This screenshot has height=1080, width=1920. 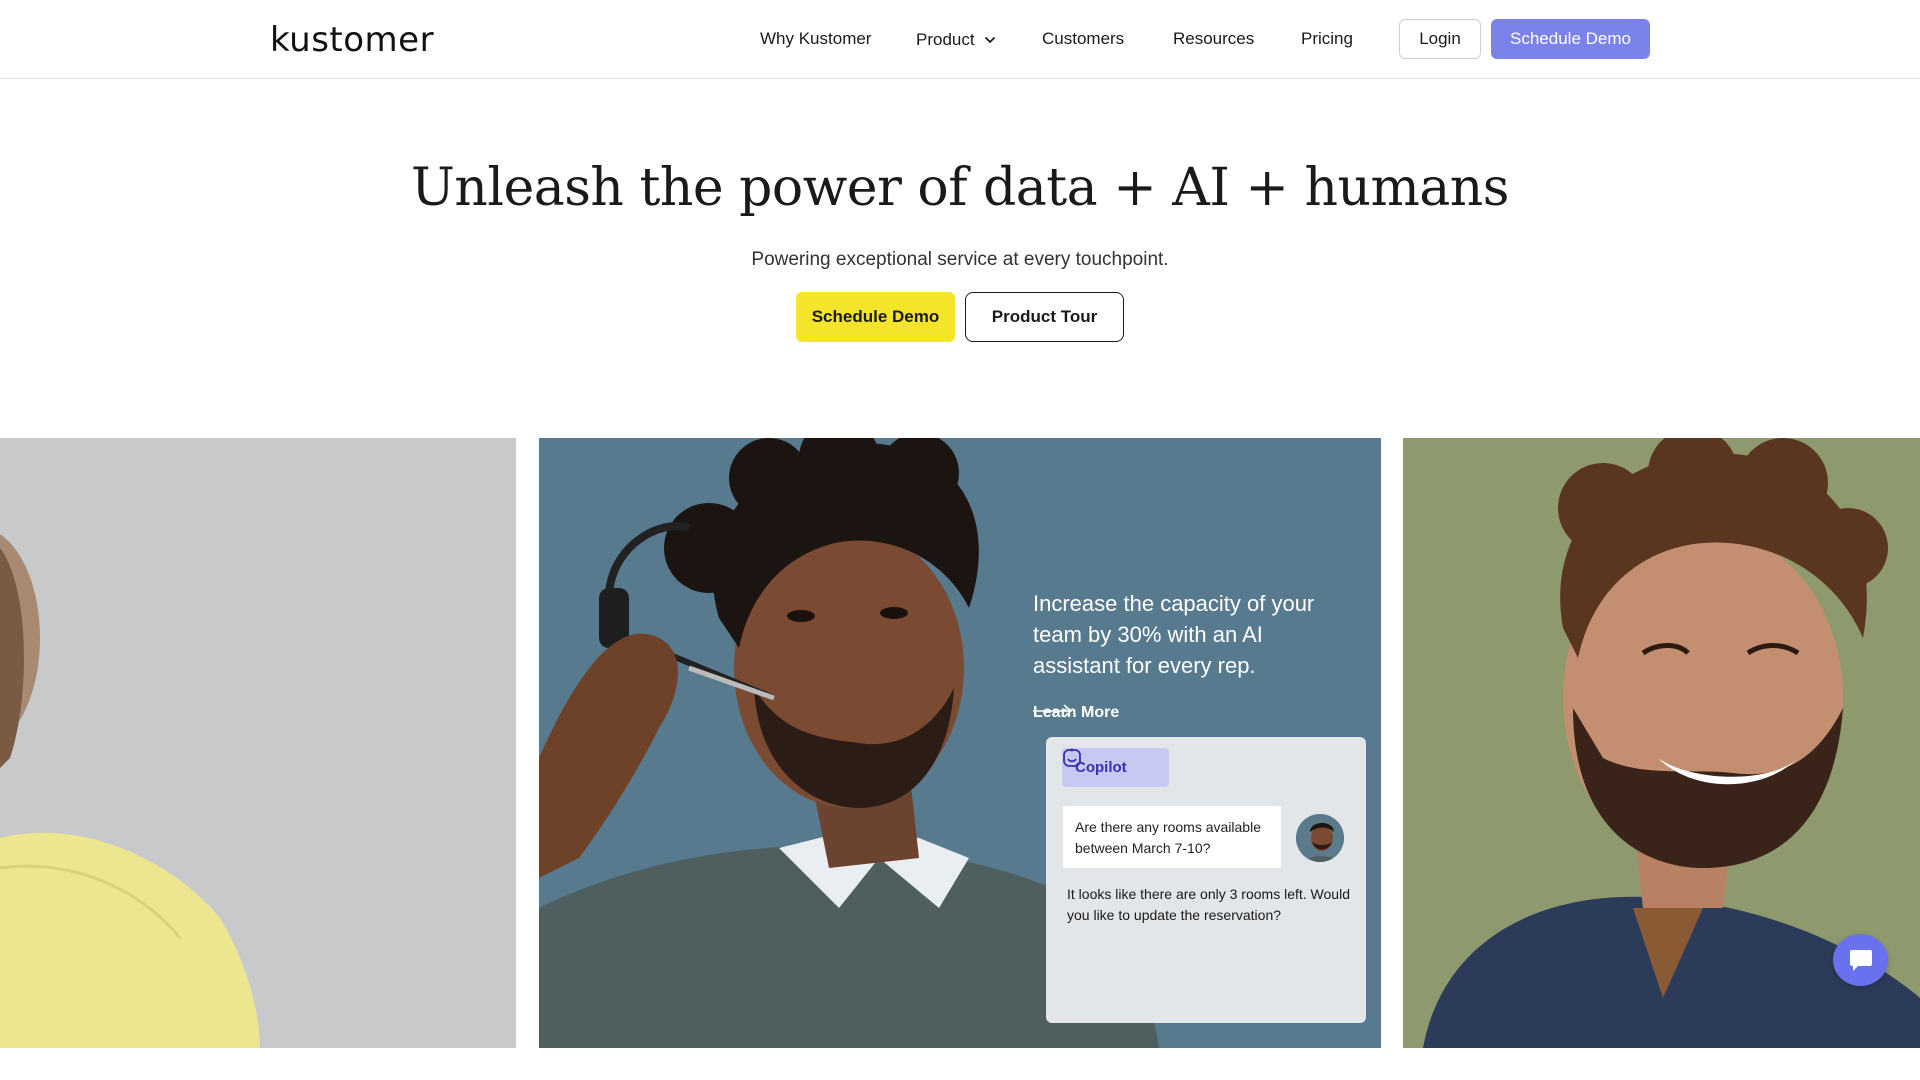 I want to click on product-tour-button: Product Tour, so click(x=1044, y=317).